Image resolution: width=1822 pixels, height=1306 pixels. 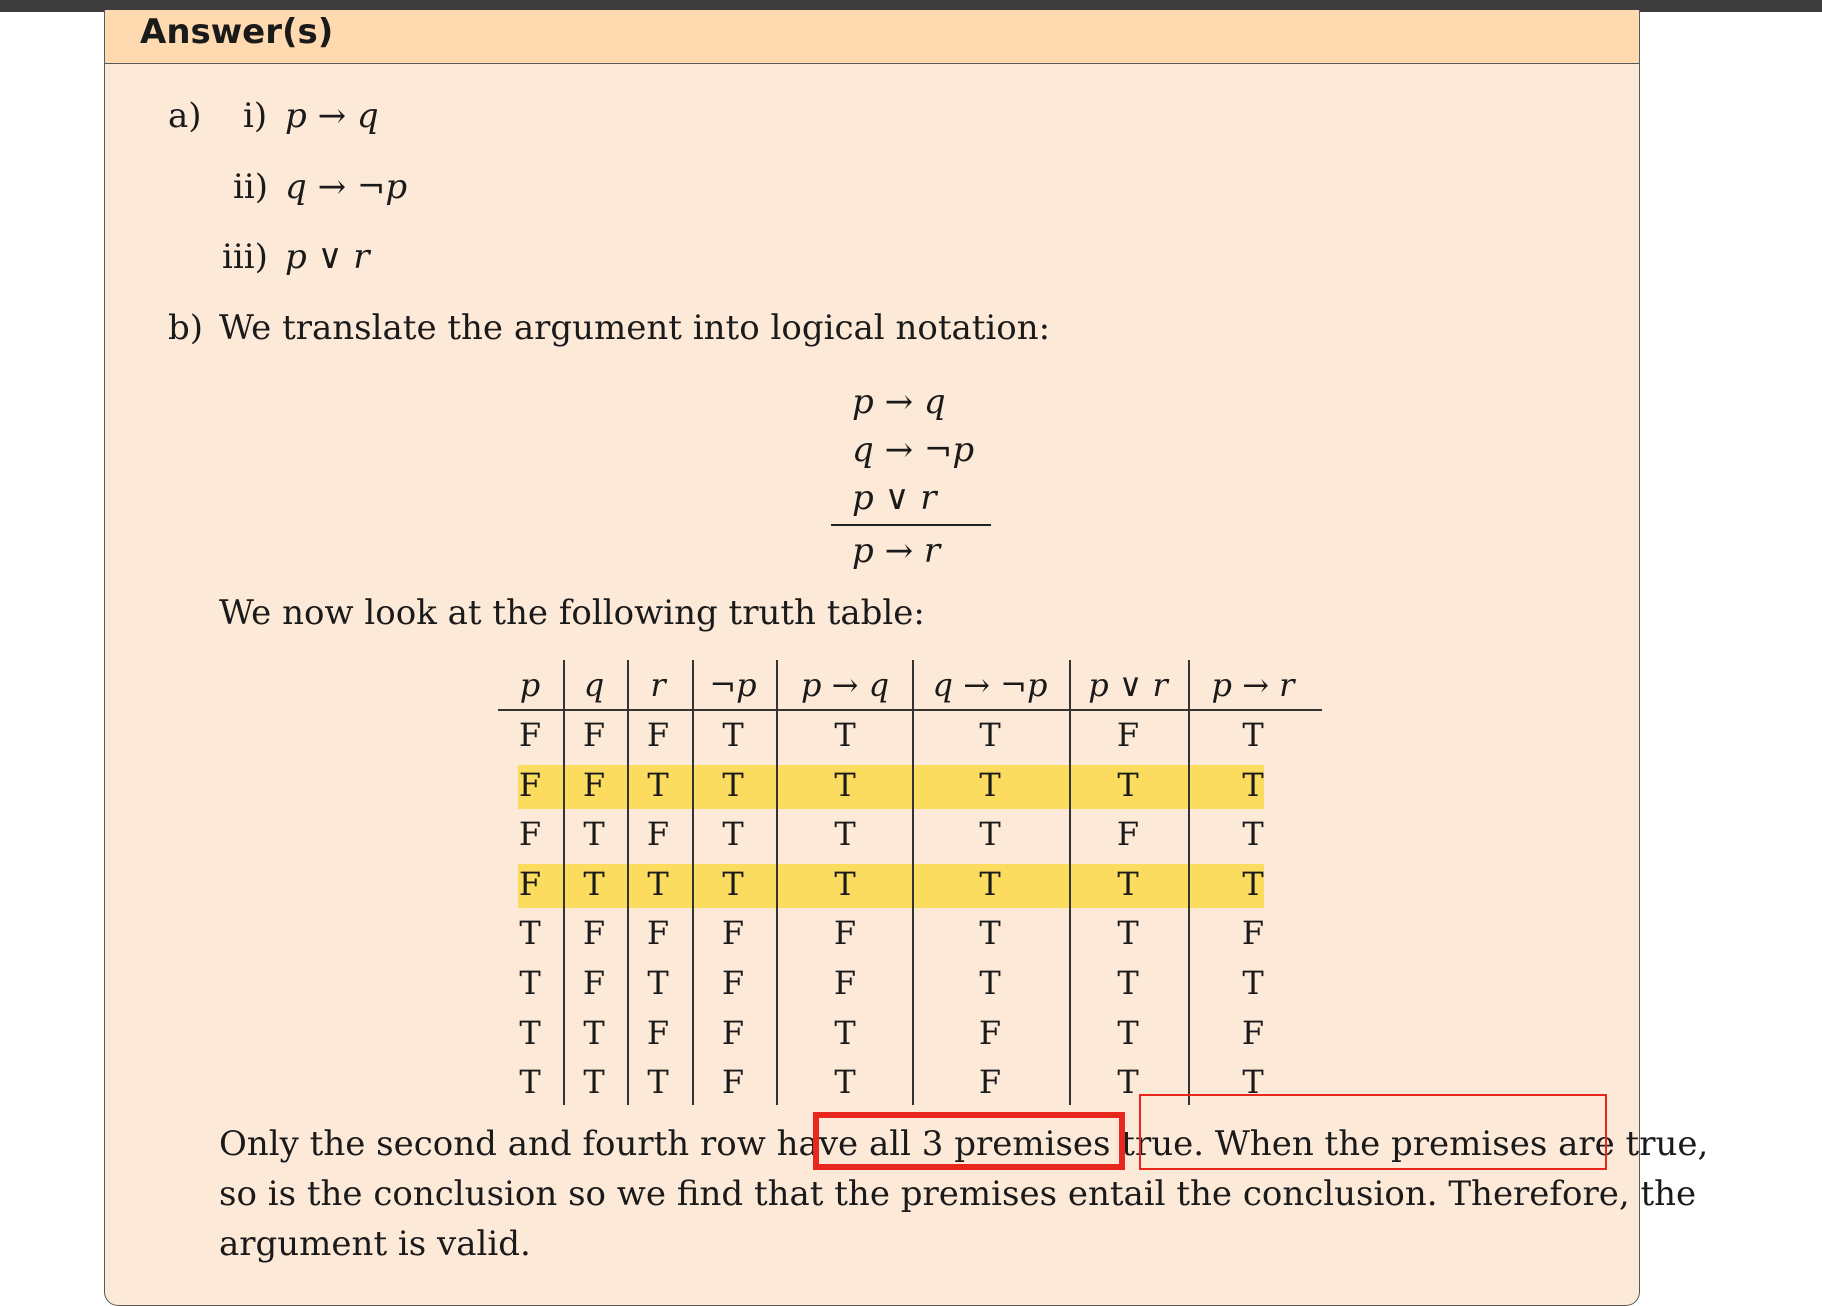 What do you see at coordinates (594, 1082) in the screenshot?
I see `table-cell-r8-c2: T` at bounding box center [594, 1082].